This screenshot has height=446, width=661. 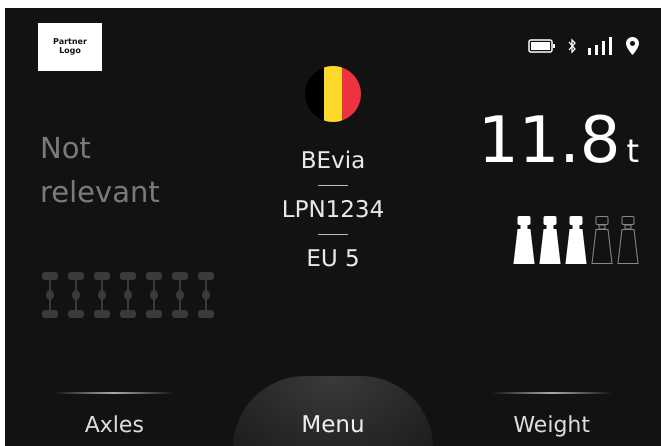 I want to click on weight-unit: t, so click(x=632, y=151).